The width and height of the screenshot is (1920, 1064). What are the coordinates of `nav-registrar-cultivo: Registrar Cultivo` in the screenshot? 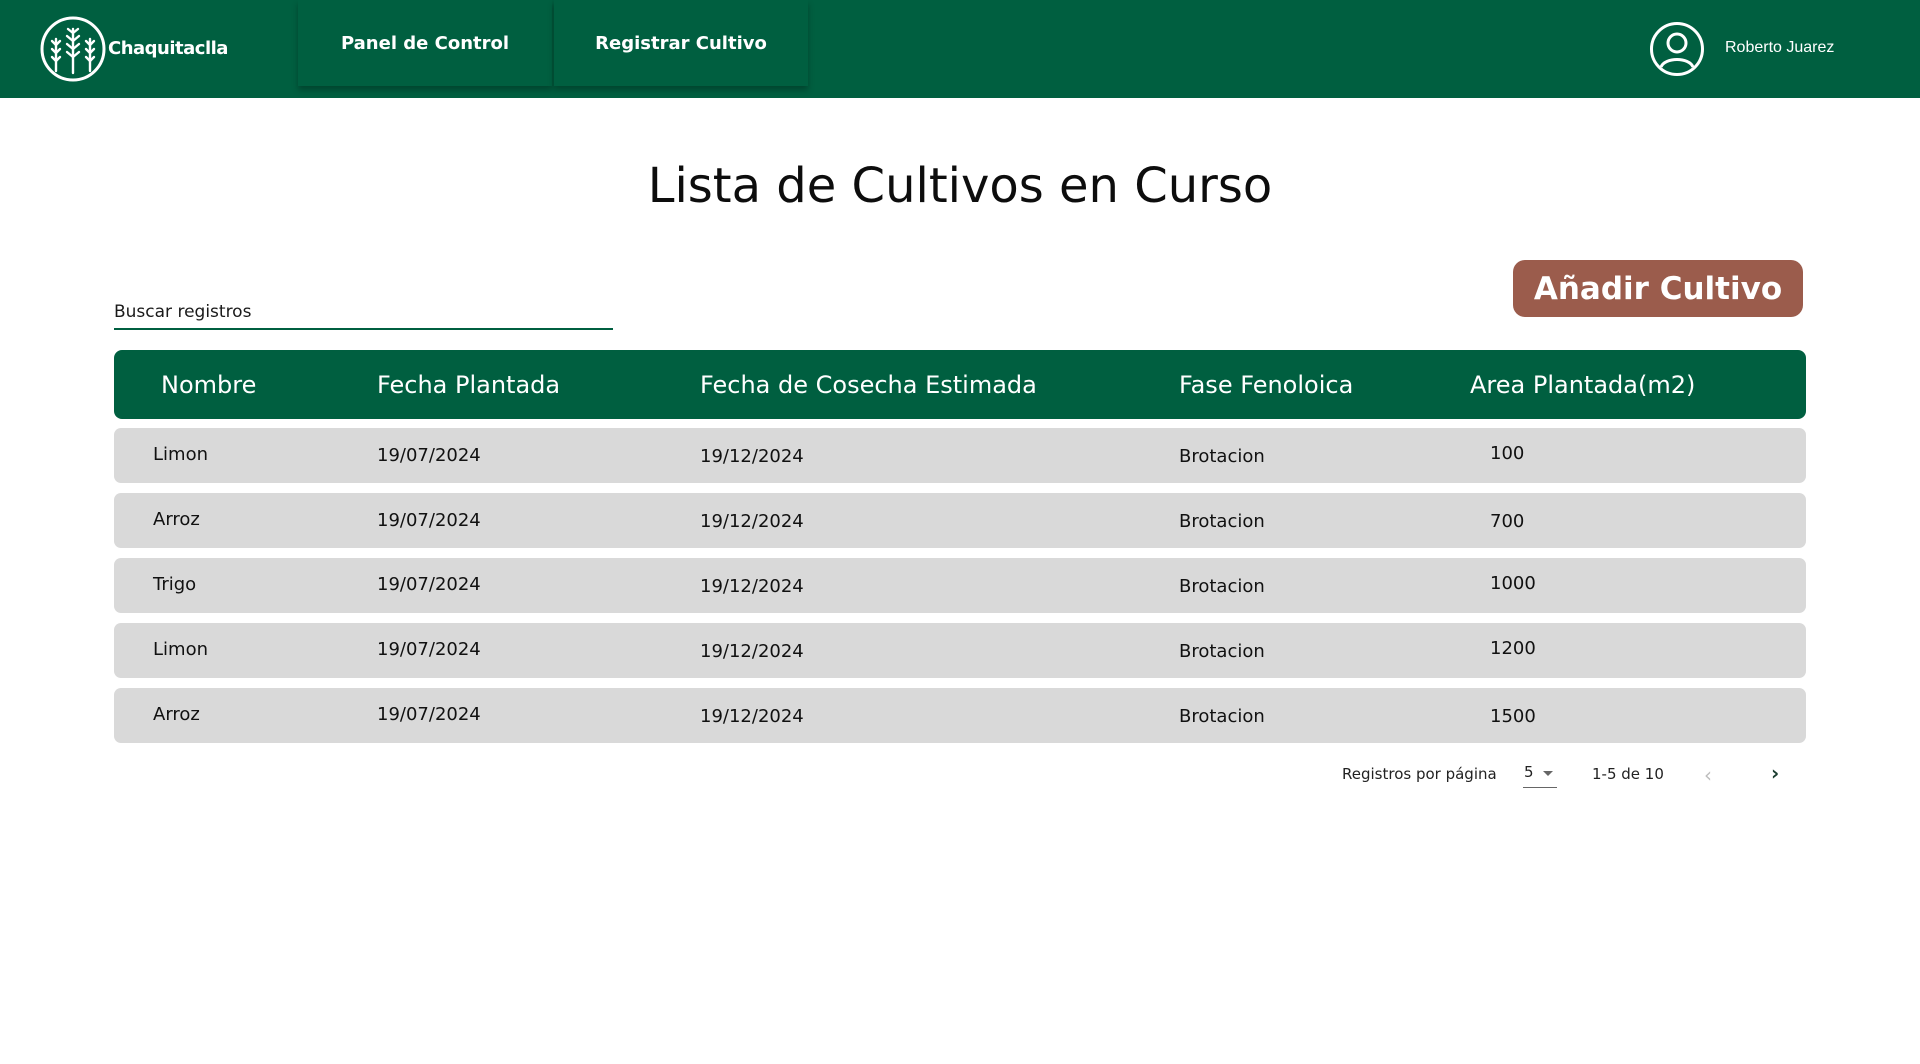 It's located at (681, 43).